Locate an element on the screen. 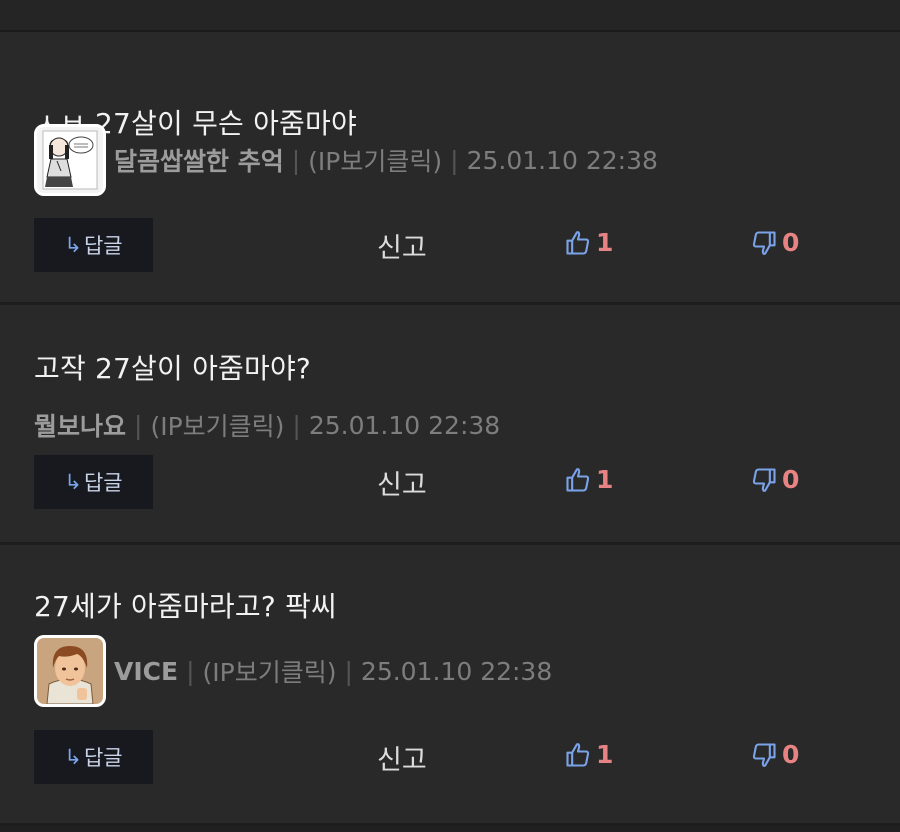 The height and width of the screenshot is (832, 900). comment-text: 고작 27살이 아줌마야? is located at coordinates (172, 368).